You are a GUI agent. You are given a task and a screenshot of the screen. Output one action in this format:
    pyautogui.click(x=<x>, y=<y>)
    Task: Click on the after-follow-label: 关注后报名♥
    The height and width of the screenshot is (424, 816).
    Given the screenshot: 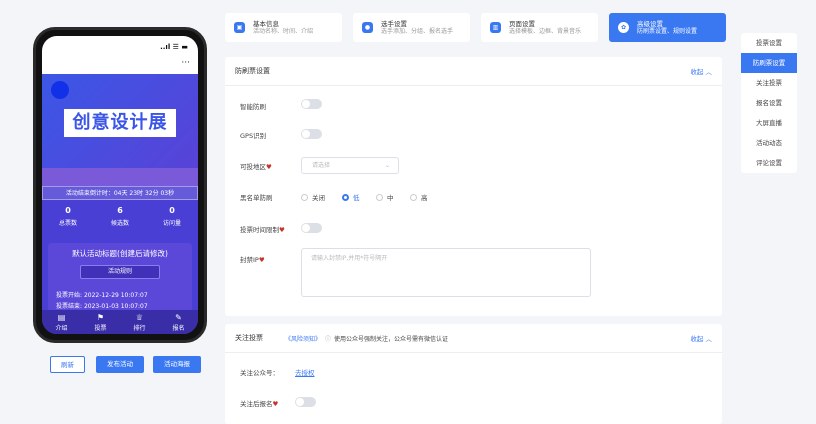 What is the action you would take?
    pyautogui.click(x=259, y=404)
    